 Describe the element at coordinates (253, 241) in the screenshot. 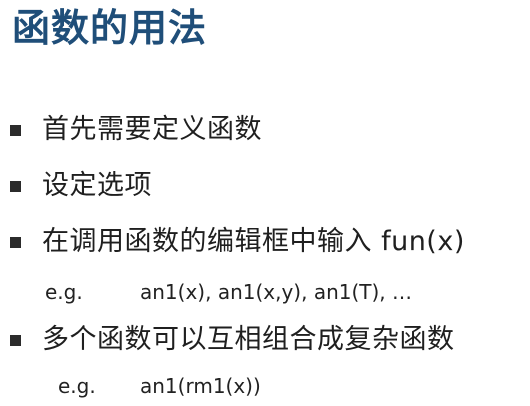

I see `bullet-text: 在调用函数的编辑框中输入 fun(x)` at that location.